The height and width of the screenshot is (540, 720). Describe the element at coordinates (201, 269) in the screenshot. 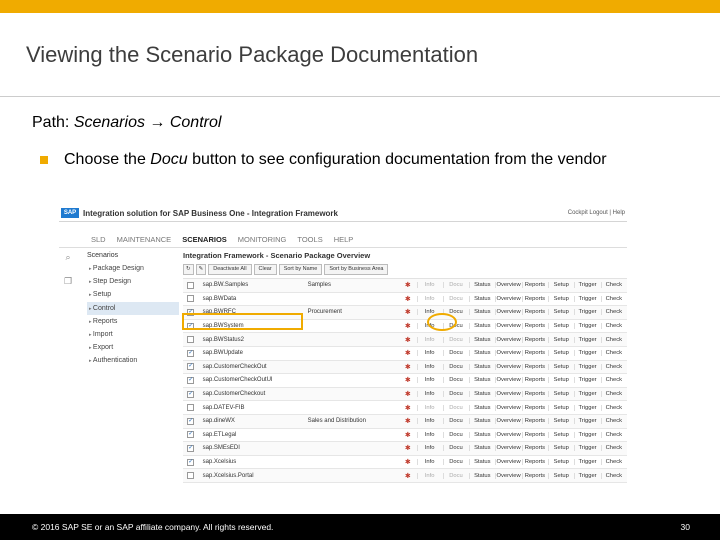

I see `edit-icon: ✎` at that location.